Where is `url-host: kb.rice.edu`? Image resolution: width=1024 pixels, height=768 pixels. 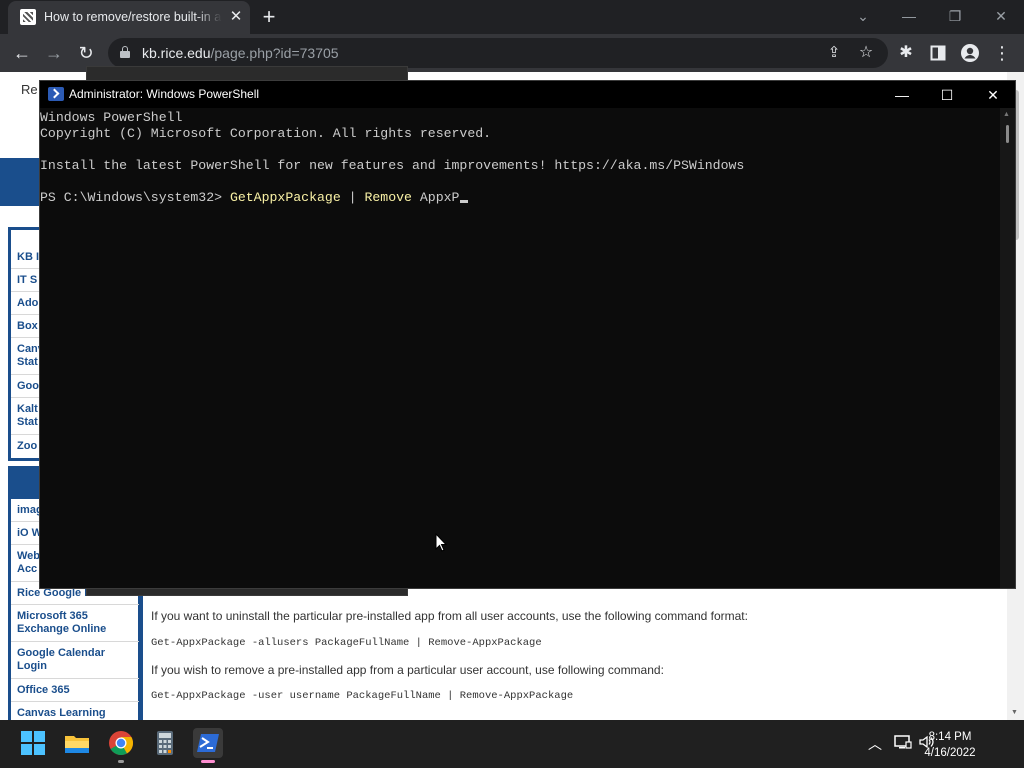
url-host: kb.rice.edu is located at coordinates (176, 53).